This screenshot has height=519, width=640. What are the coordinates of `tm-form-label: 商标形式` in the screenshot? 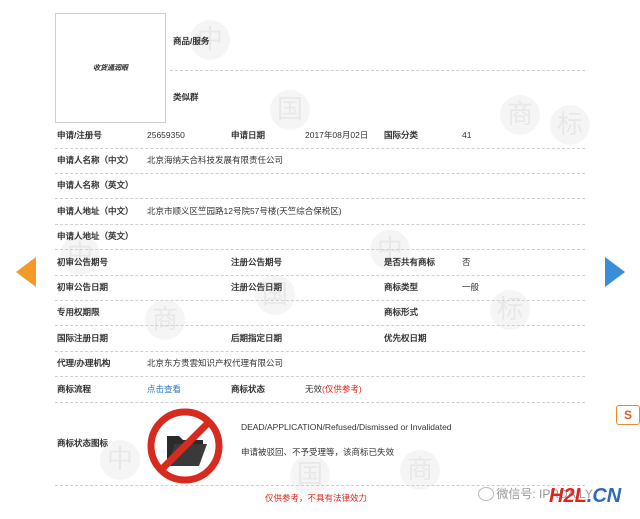 It's located at (401, 312).